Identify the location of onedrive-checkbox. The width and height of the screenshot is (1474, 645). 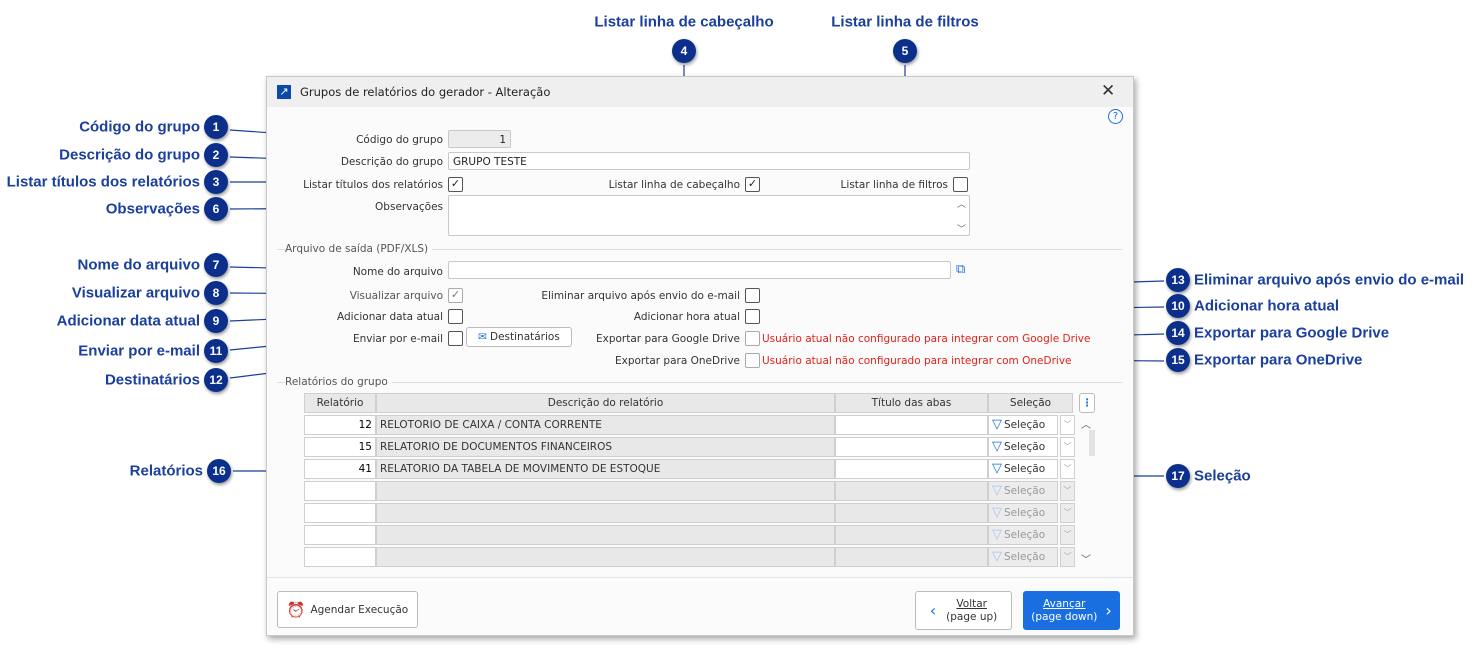
(752, 360).